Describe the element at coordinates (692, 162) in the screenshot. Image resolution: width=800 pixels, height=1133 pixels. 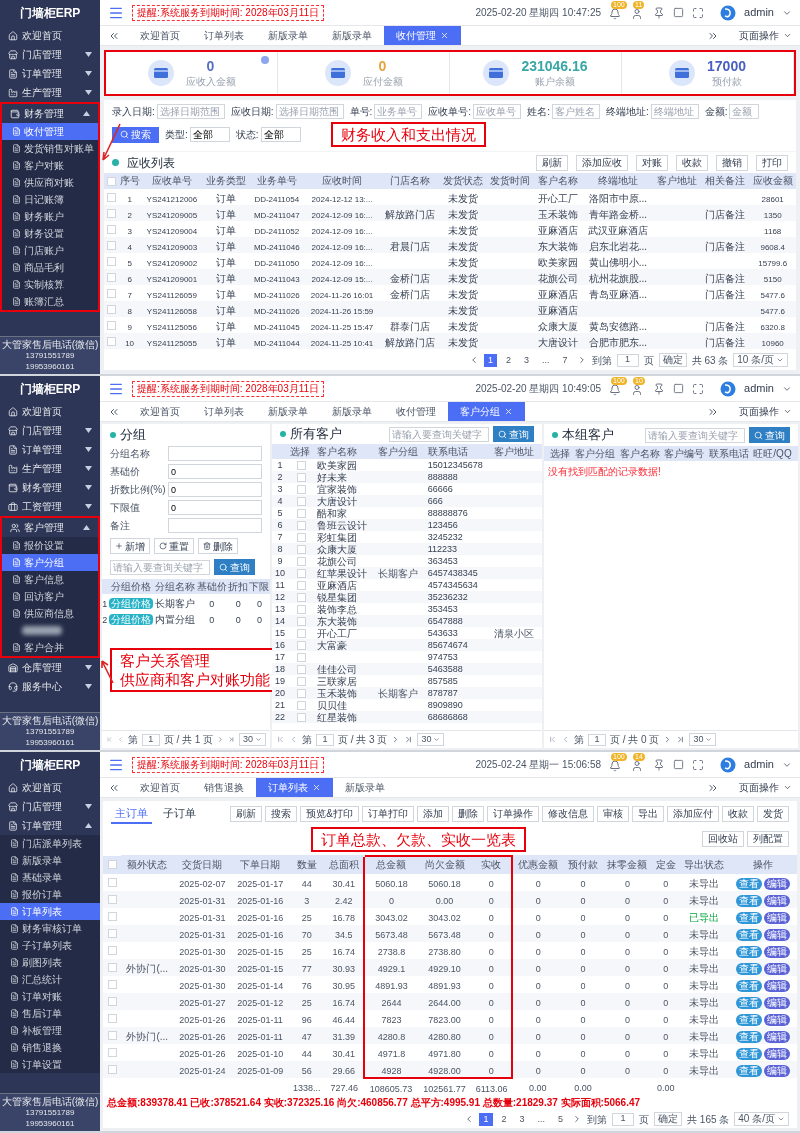
I see `toolbar-button: 收款` at that location.